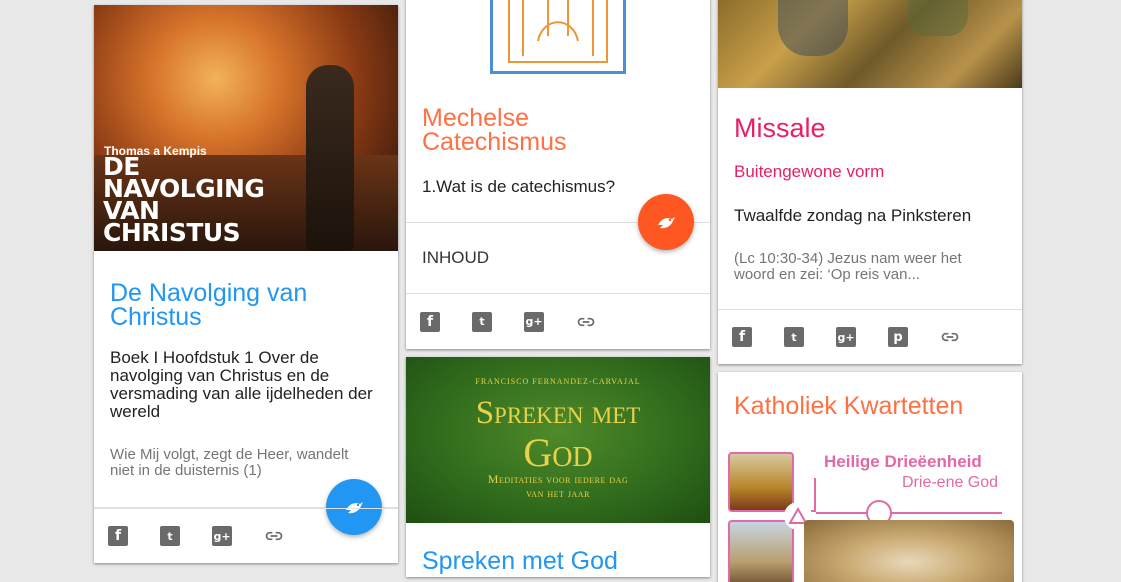 This screenshot has width=1121, height=582. I want to click on card-title: Spreken met God, so click(562, 561).